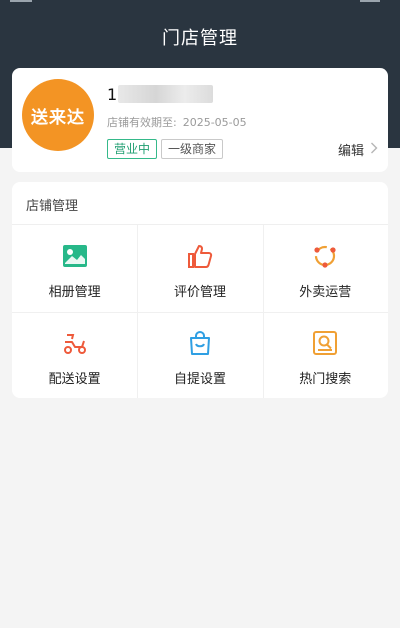 Image resolution: width=400 pixels, height=628 pixels. Describe the element at coordinates (75, 343) in the screenshot. I see `scooter-icon` at that location.